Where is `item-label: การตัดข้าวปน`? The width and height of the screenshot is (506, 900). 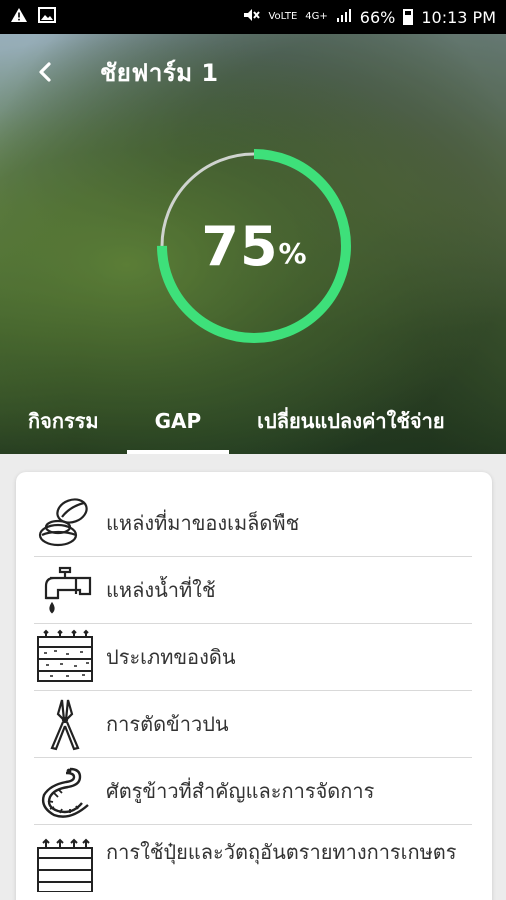 item-label: การตัดข้าวปน is located at coordinates (167, 724).